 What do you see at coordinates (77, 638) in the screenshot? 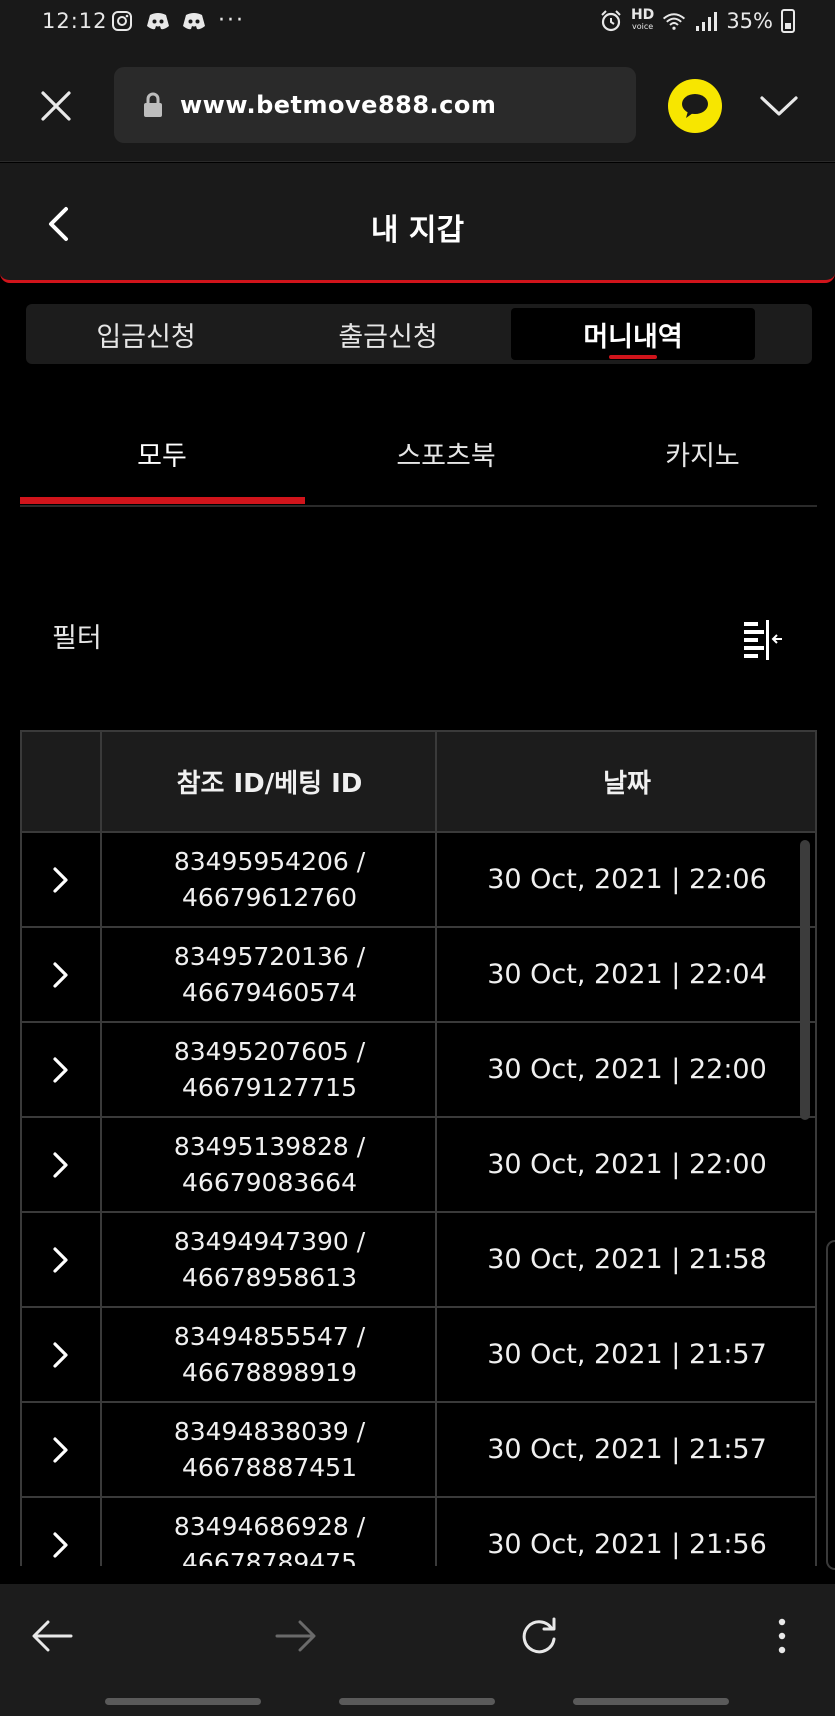
I see `filter-label: 필터` at bounding box center [77, 638].